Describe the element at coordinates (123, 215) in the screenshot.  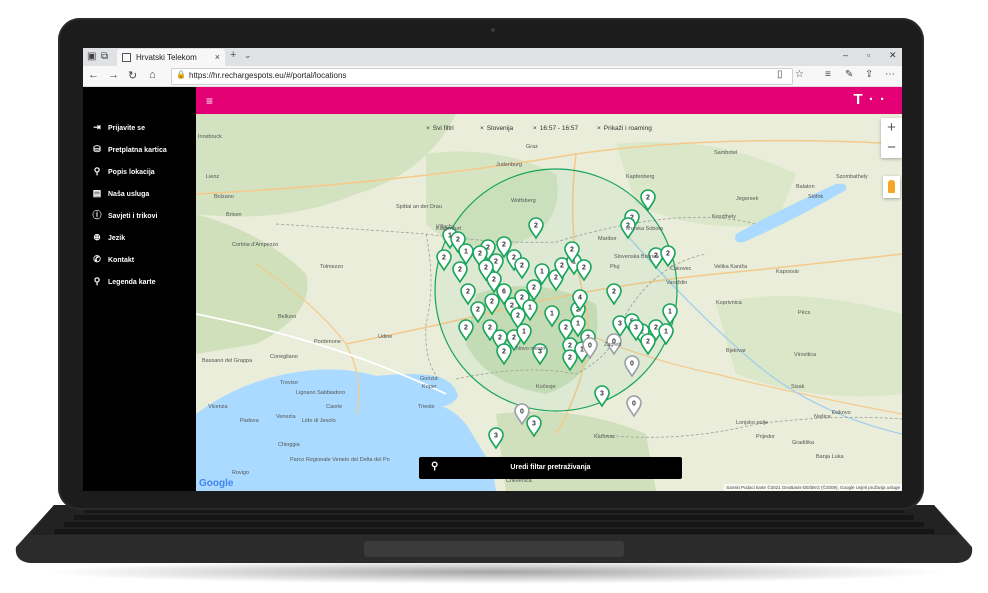
I see `sidebar-item-tips: ⓘ Savjeti i trikovi` at that location.